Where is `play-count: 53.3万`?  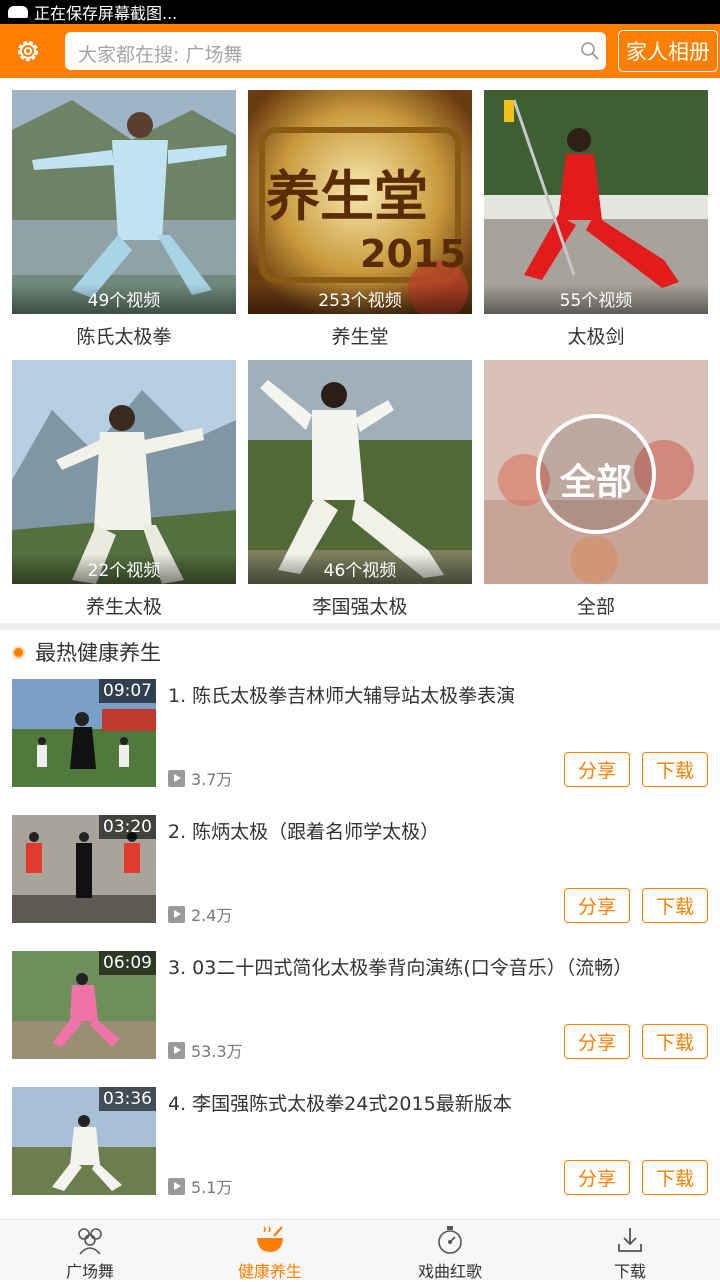 play-count: 53.3万 is located at coordinates (205, 1050).